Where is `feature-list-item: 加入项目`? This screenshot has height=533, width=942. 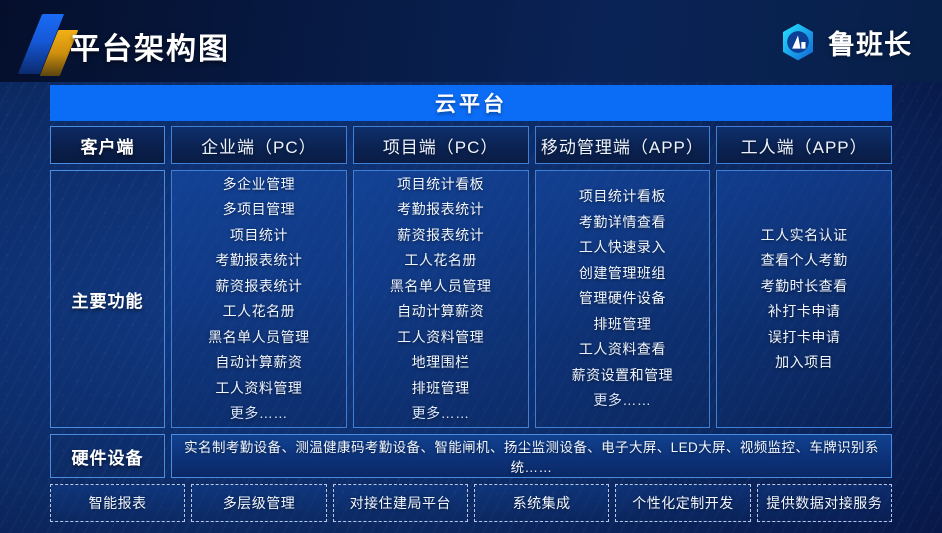 feature-list-item: 加入项目 is located at coordinates (804, 362).